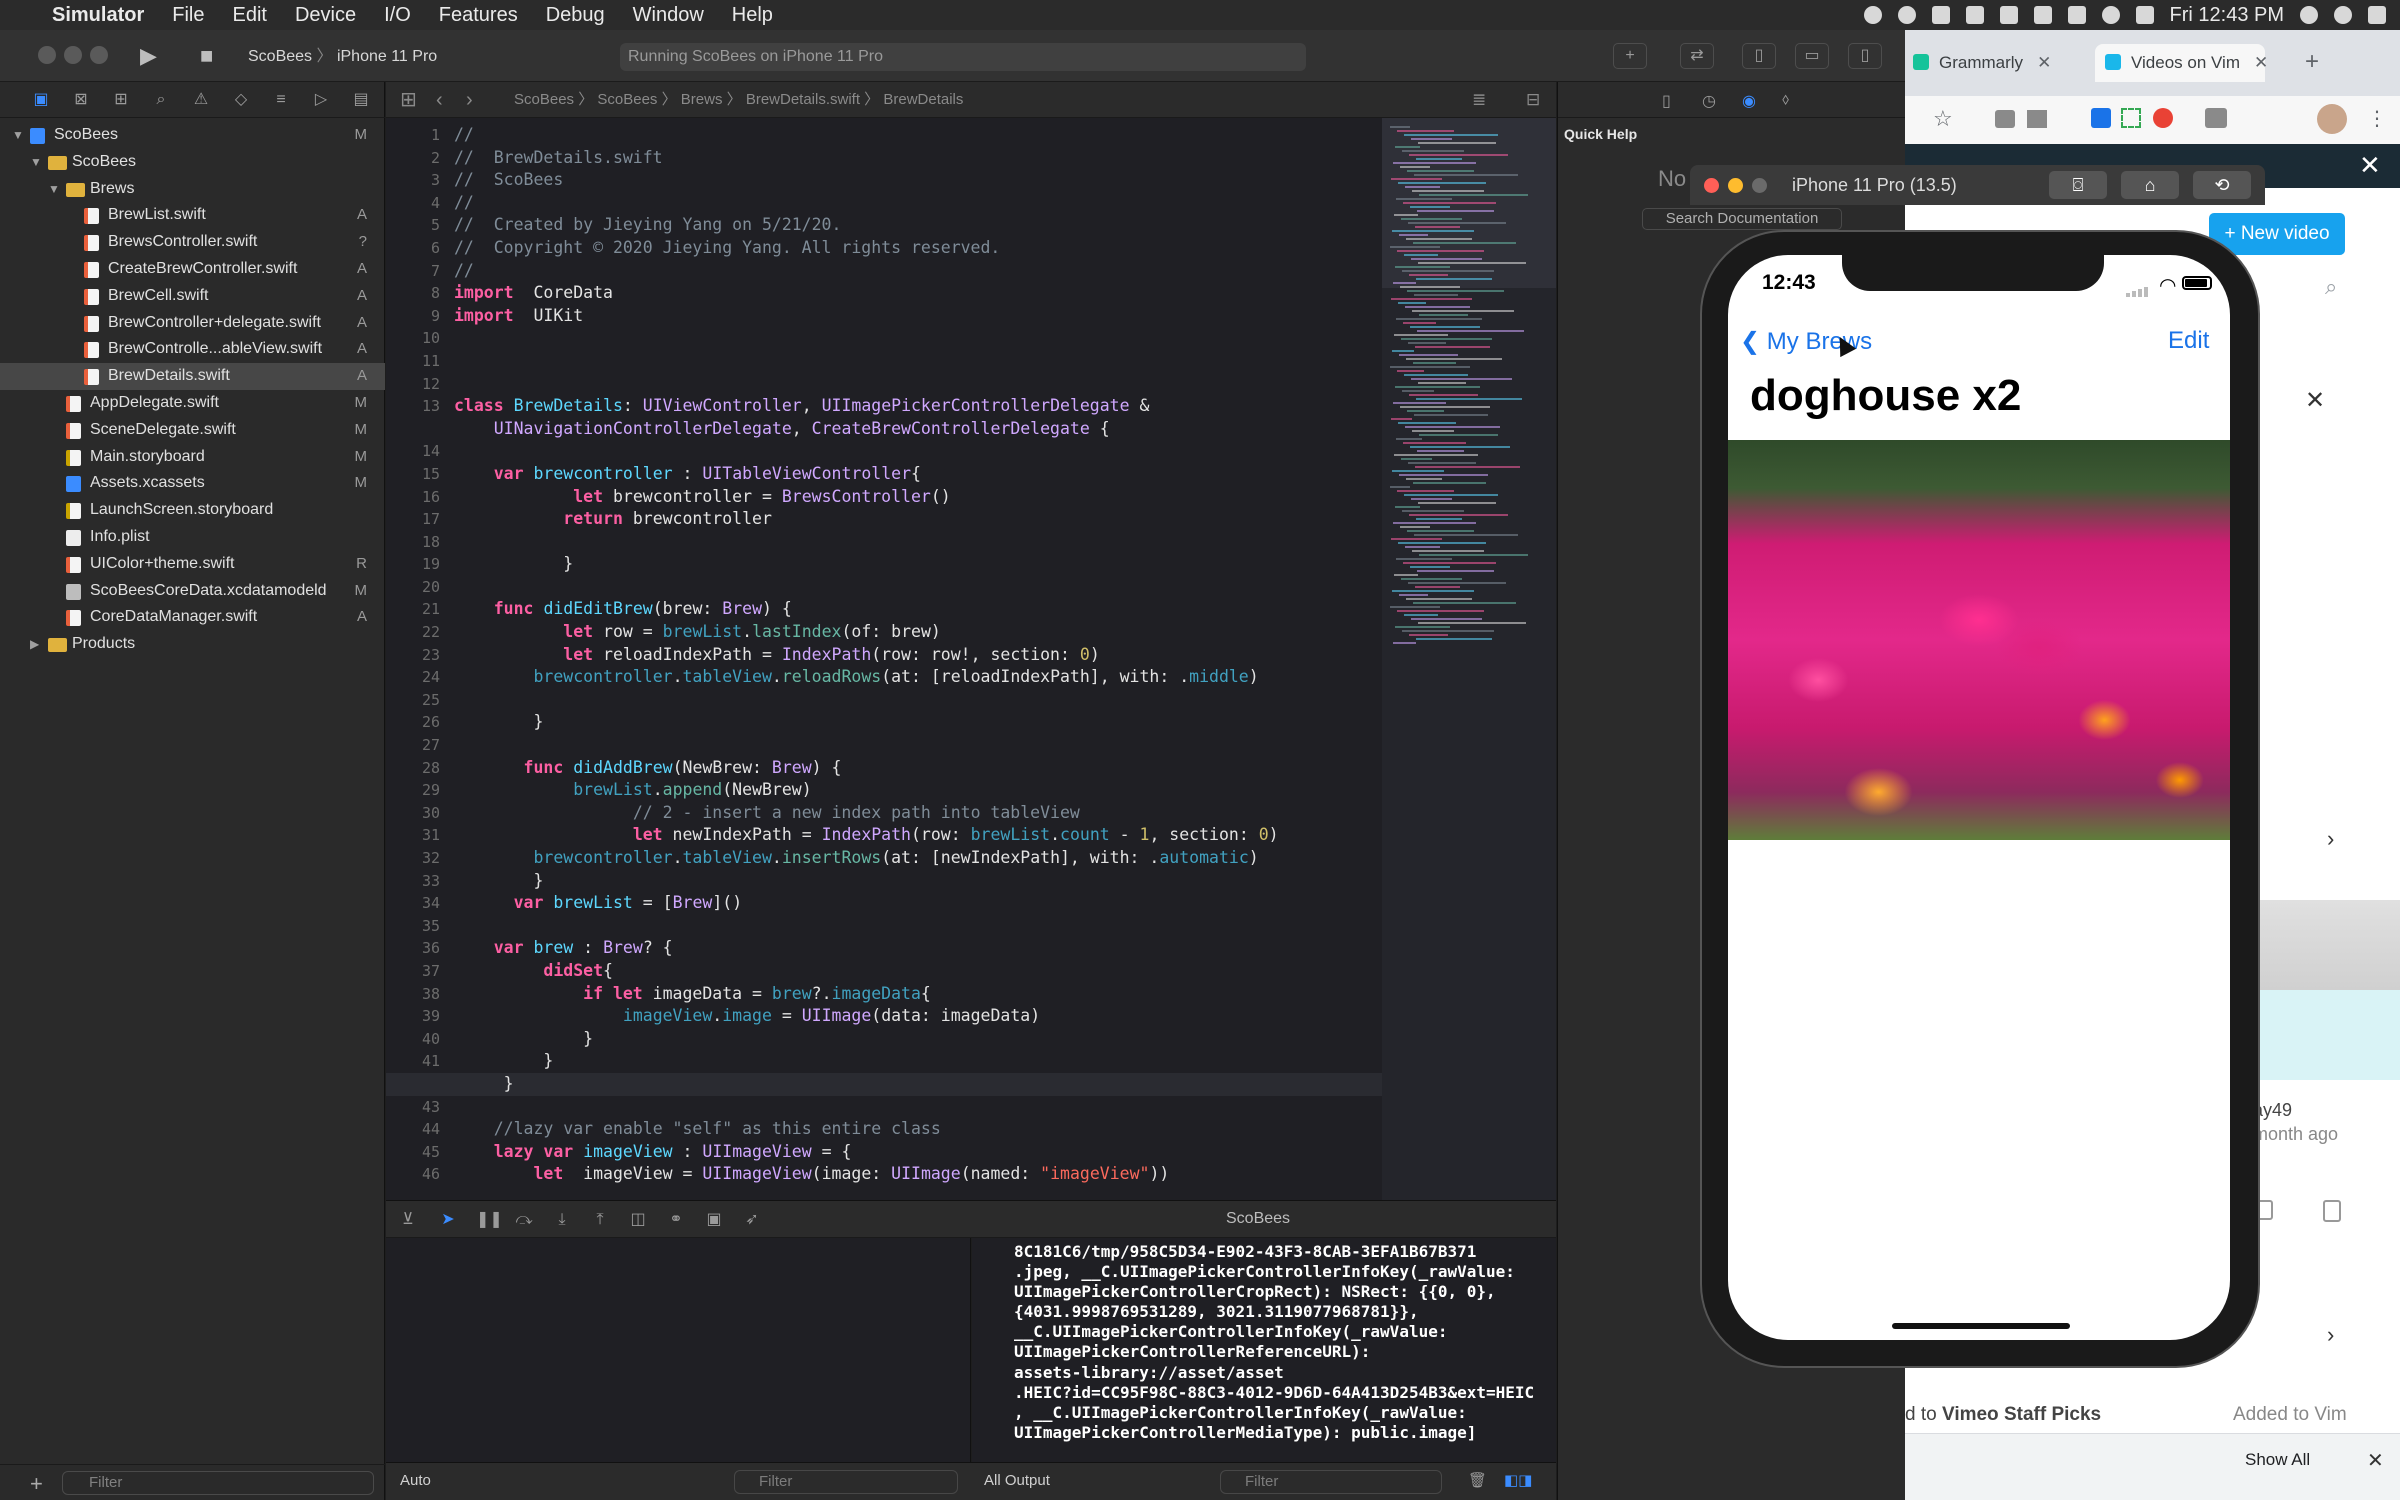  What do you see at coordinates (413, 203) in the screenshot?
I see `line-number: 4` at bounding box center [413, 203].